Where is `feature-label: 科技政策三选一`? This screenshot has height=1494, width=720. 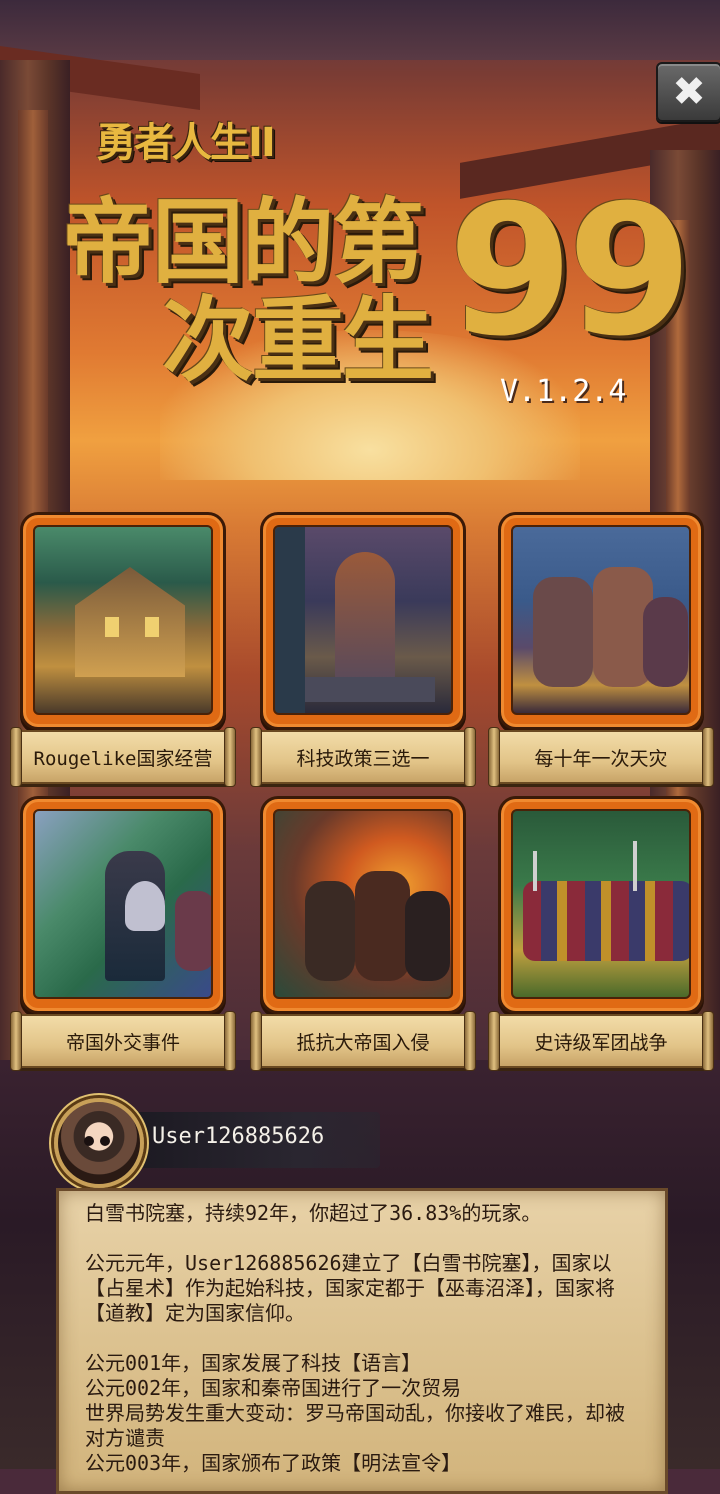
feature-label: 科技政策三选一 is located at coordinates (363, 758).